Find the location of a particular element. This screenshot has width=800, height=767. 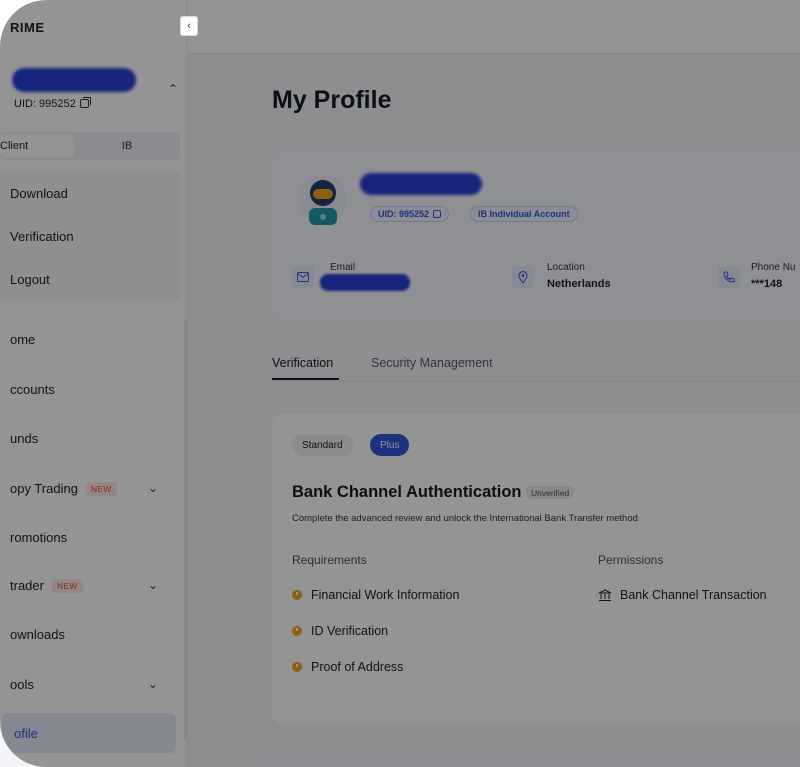

sidebar-item-label: ownloads is located at coordinates (37, 634).